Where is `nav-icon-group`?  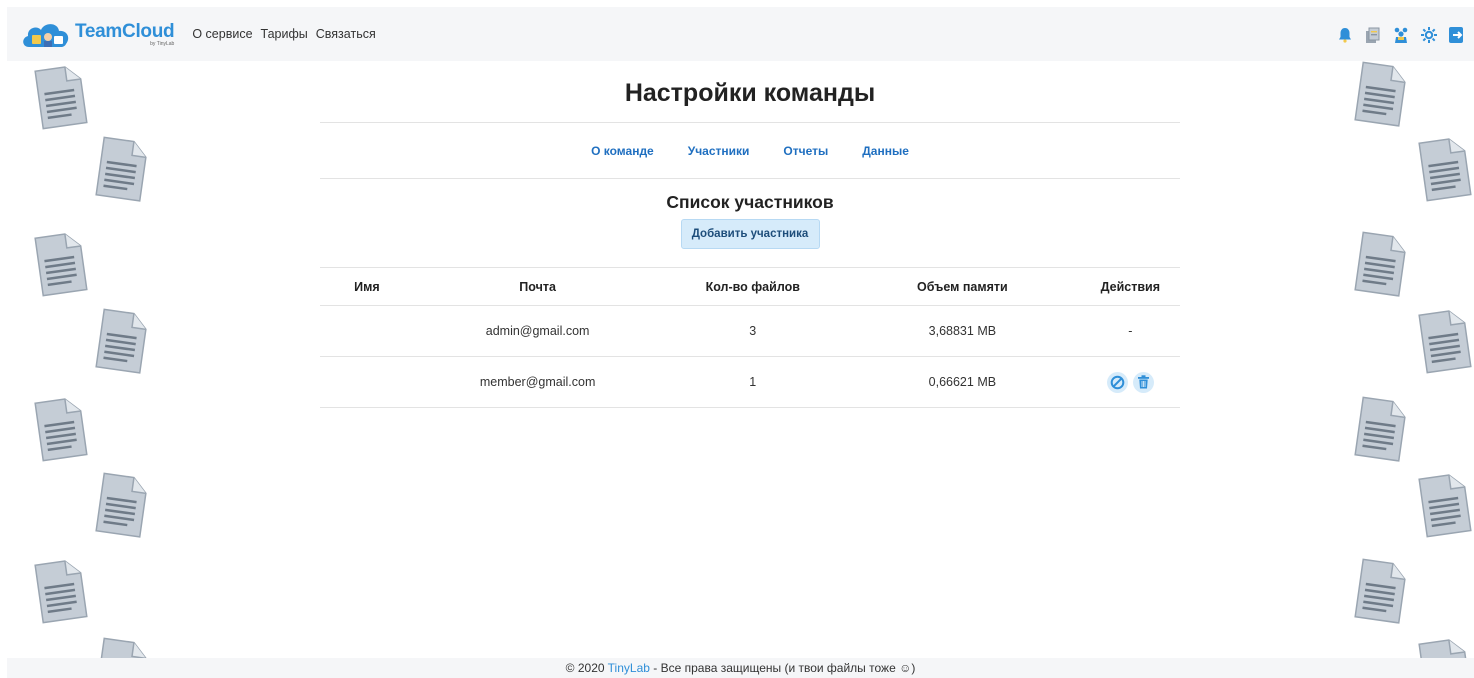 nav-icon-group is located at coordinates (1398, 35).